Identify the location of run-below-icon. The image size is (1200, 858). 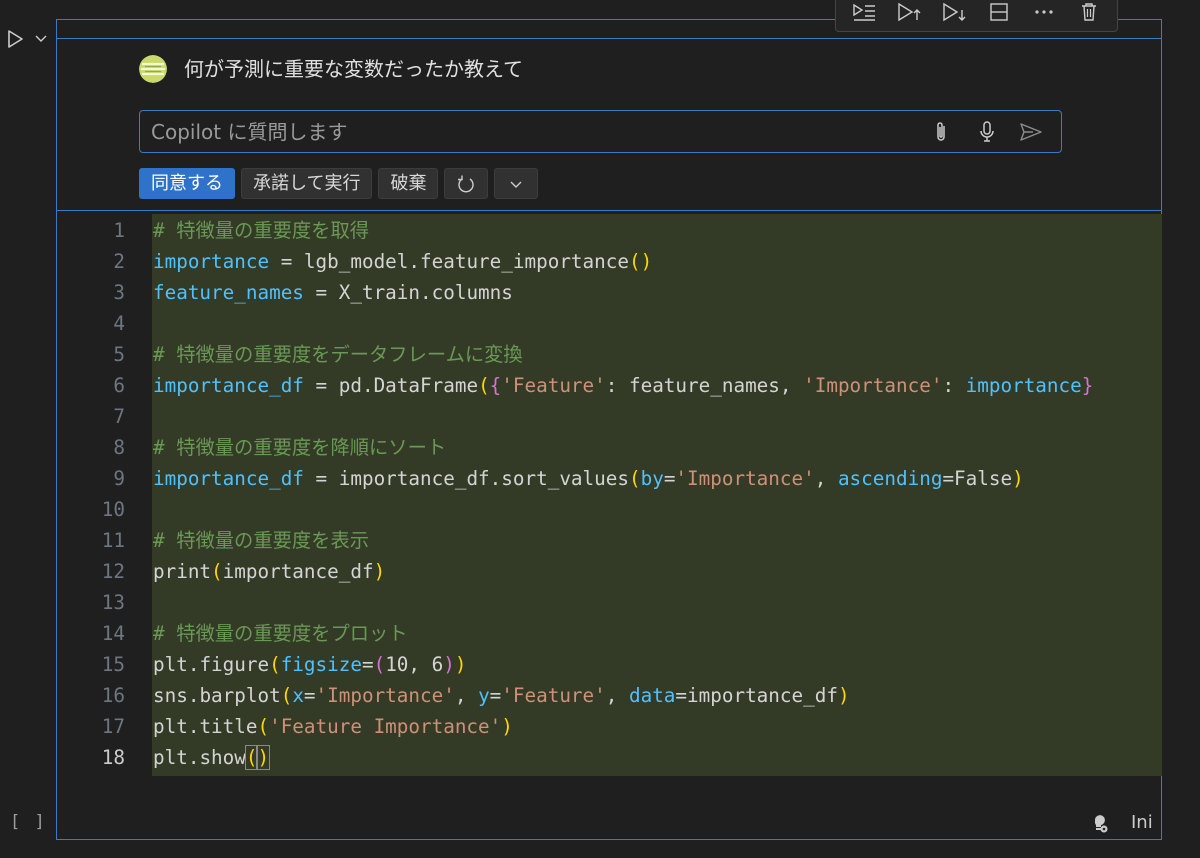
(954, 13).